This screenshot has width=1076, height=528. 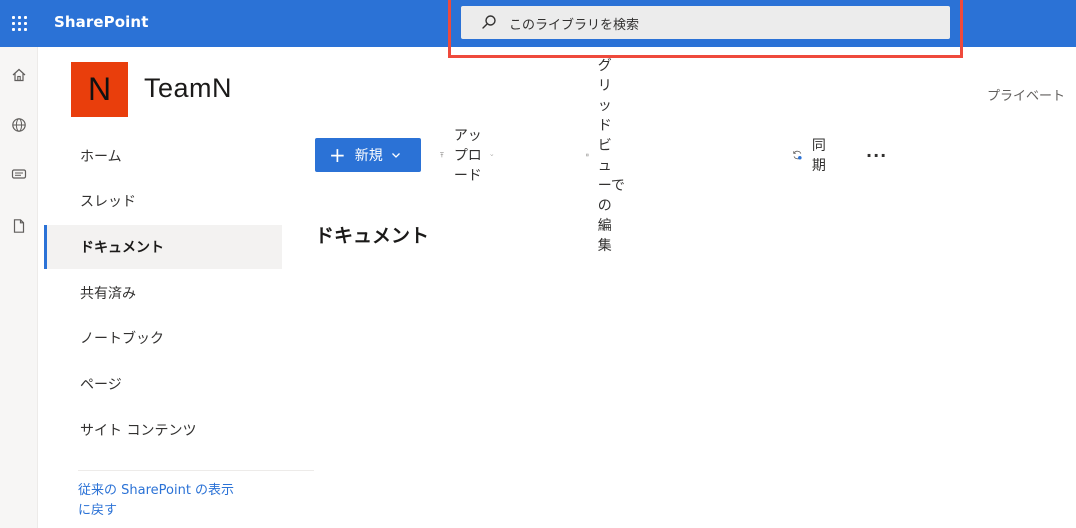 What do you see at coordinates (101, 385) in the screenshot?
I see `nav-item-label: ページ` at bounding box center [101, 385].